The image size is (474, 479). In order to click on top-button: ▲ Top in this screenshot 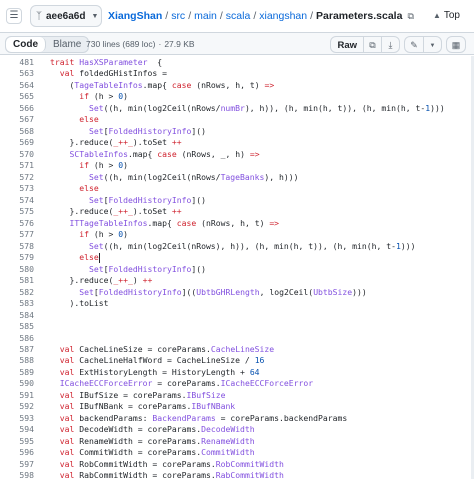, I will do `click(446, 15)`.